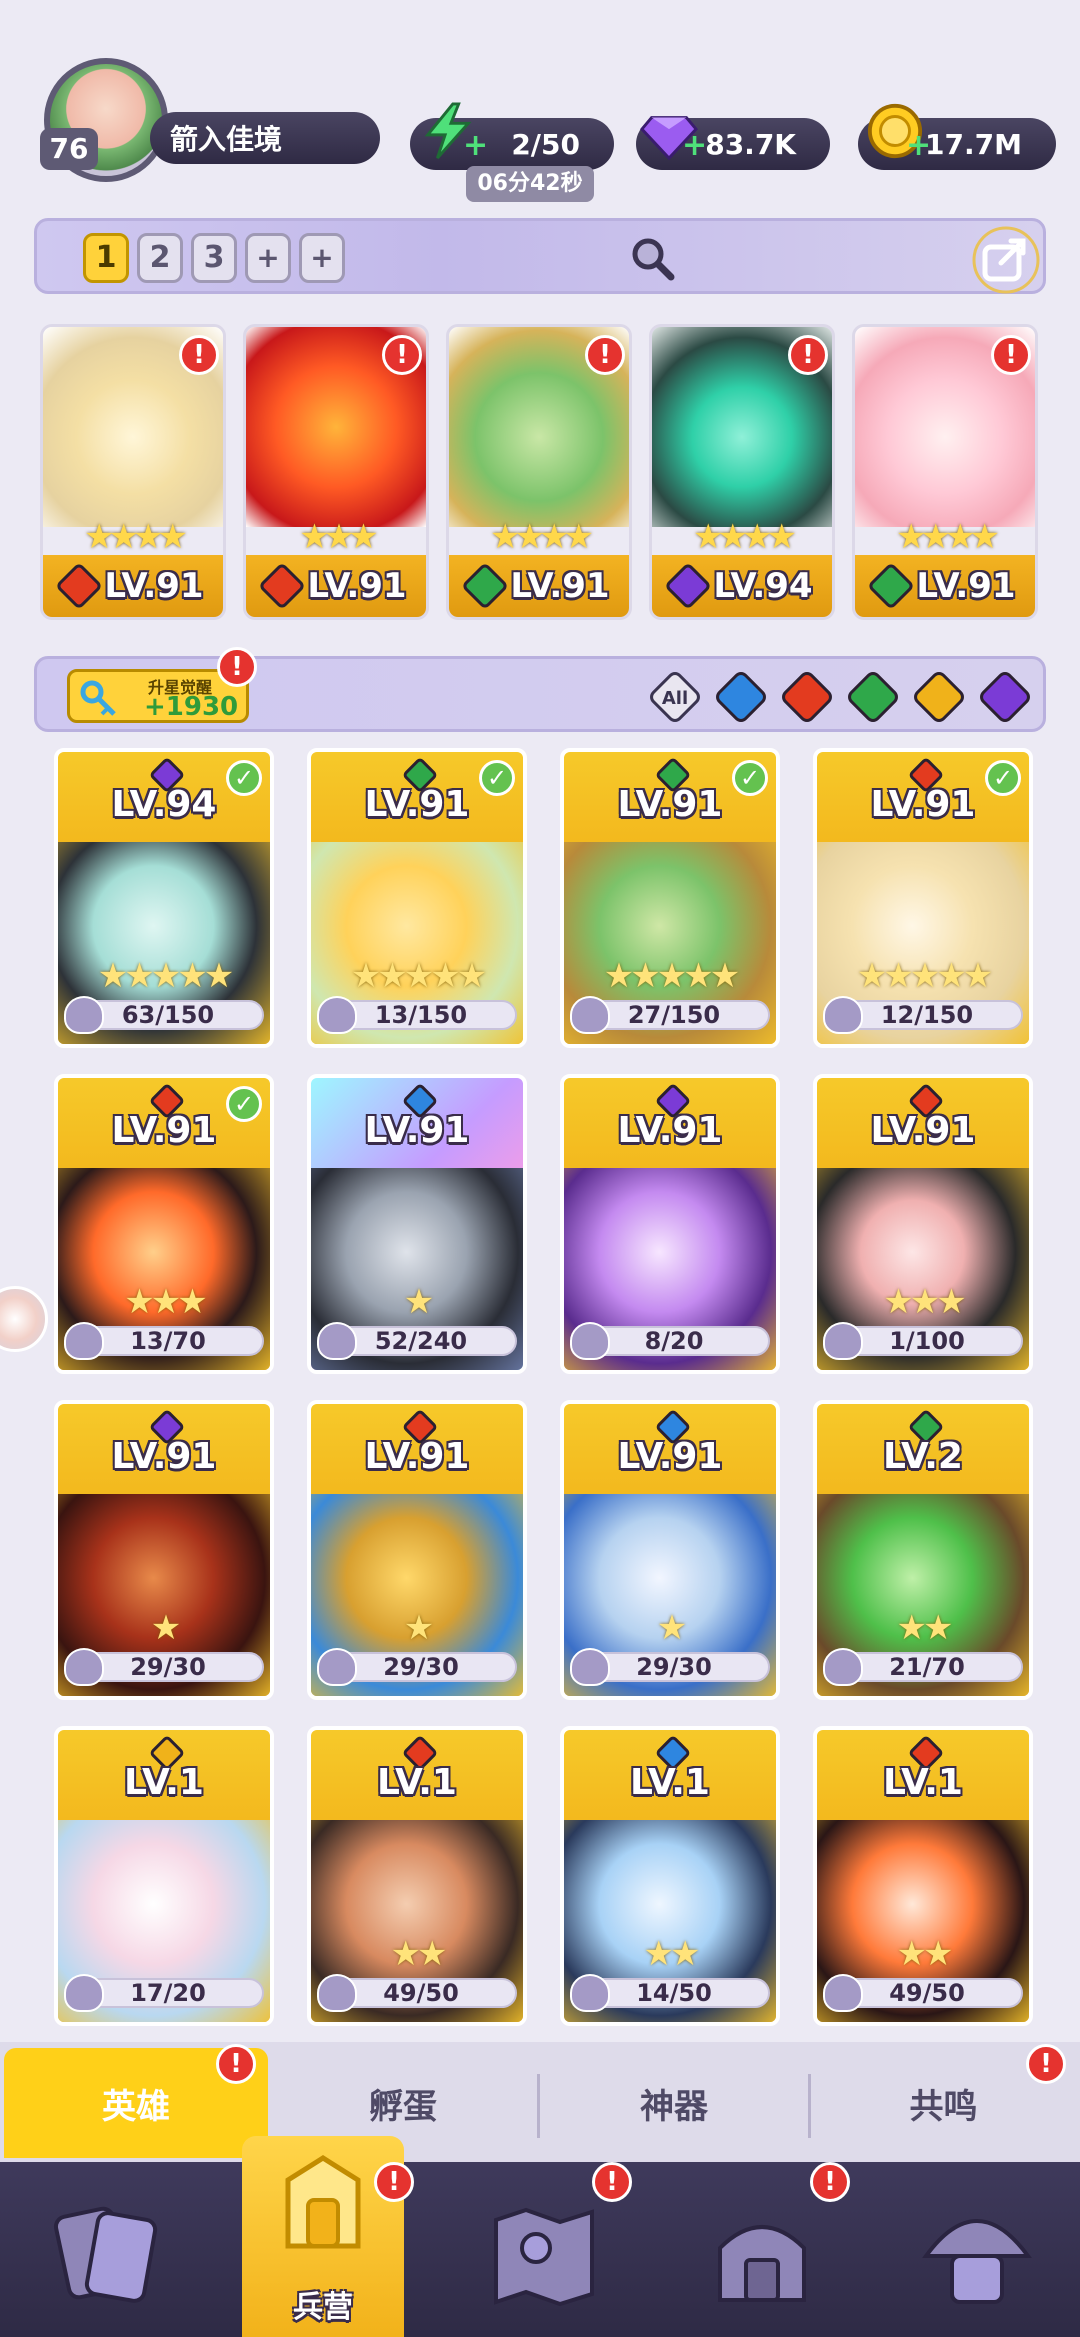 Image resolution: width=1080 pixels, height=2337 pixels. What do you see at coordinates (741, 697) in the screenshot?
I see `filter-water-icon` at bounding box center [741, 697].